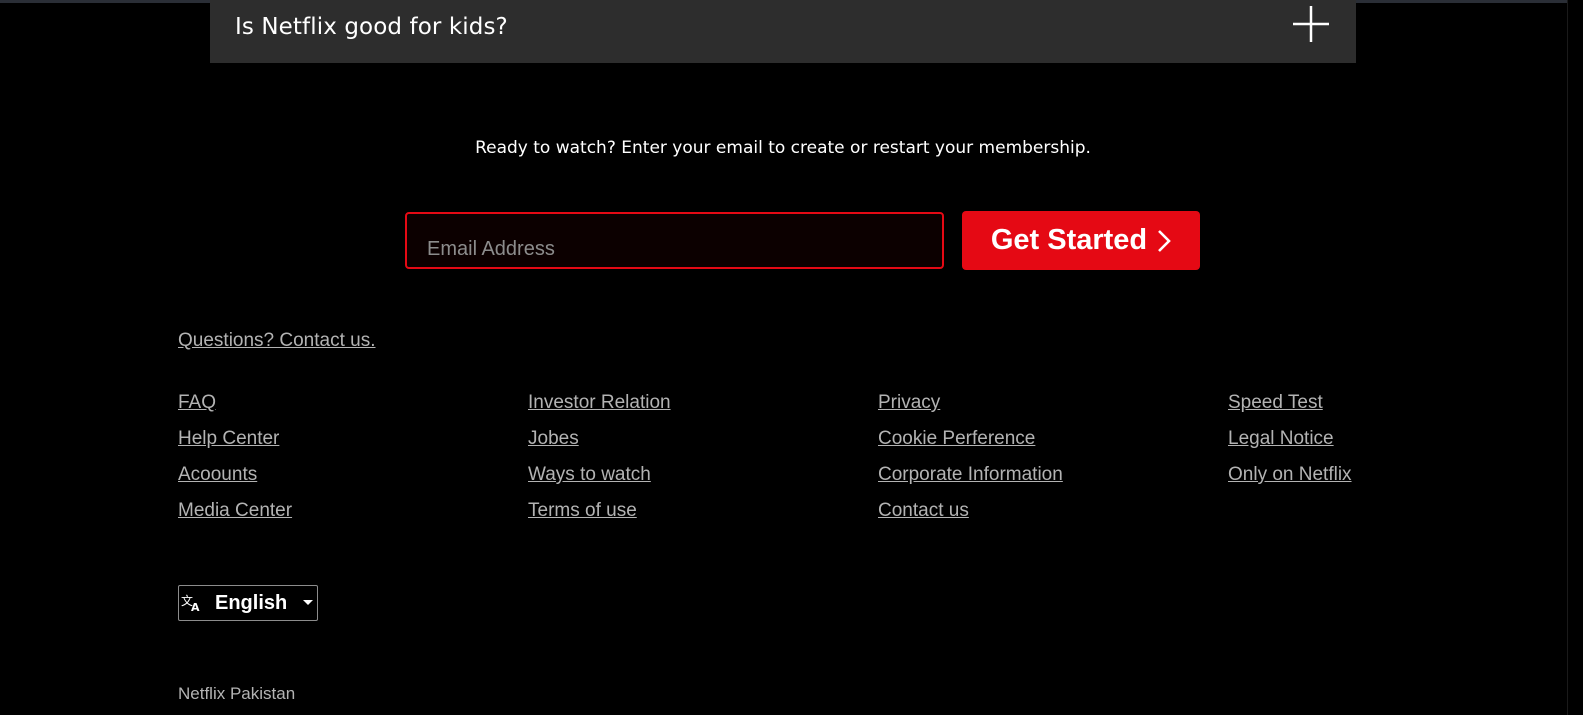 Image resolution: width=1583 pixels, height=715 pixels. What do you see at coordinates (235, 456) in the screenshot?
I see `footer-column-1: FAQ Help Center Acoounts Media Center` at bounding box center [235, 456].